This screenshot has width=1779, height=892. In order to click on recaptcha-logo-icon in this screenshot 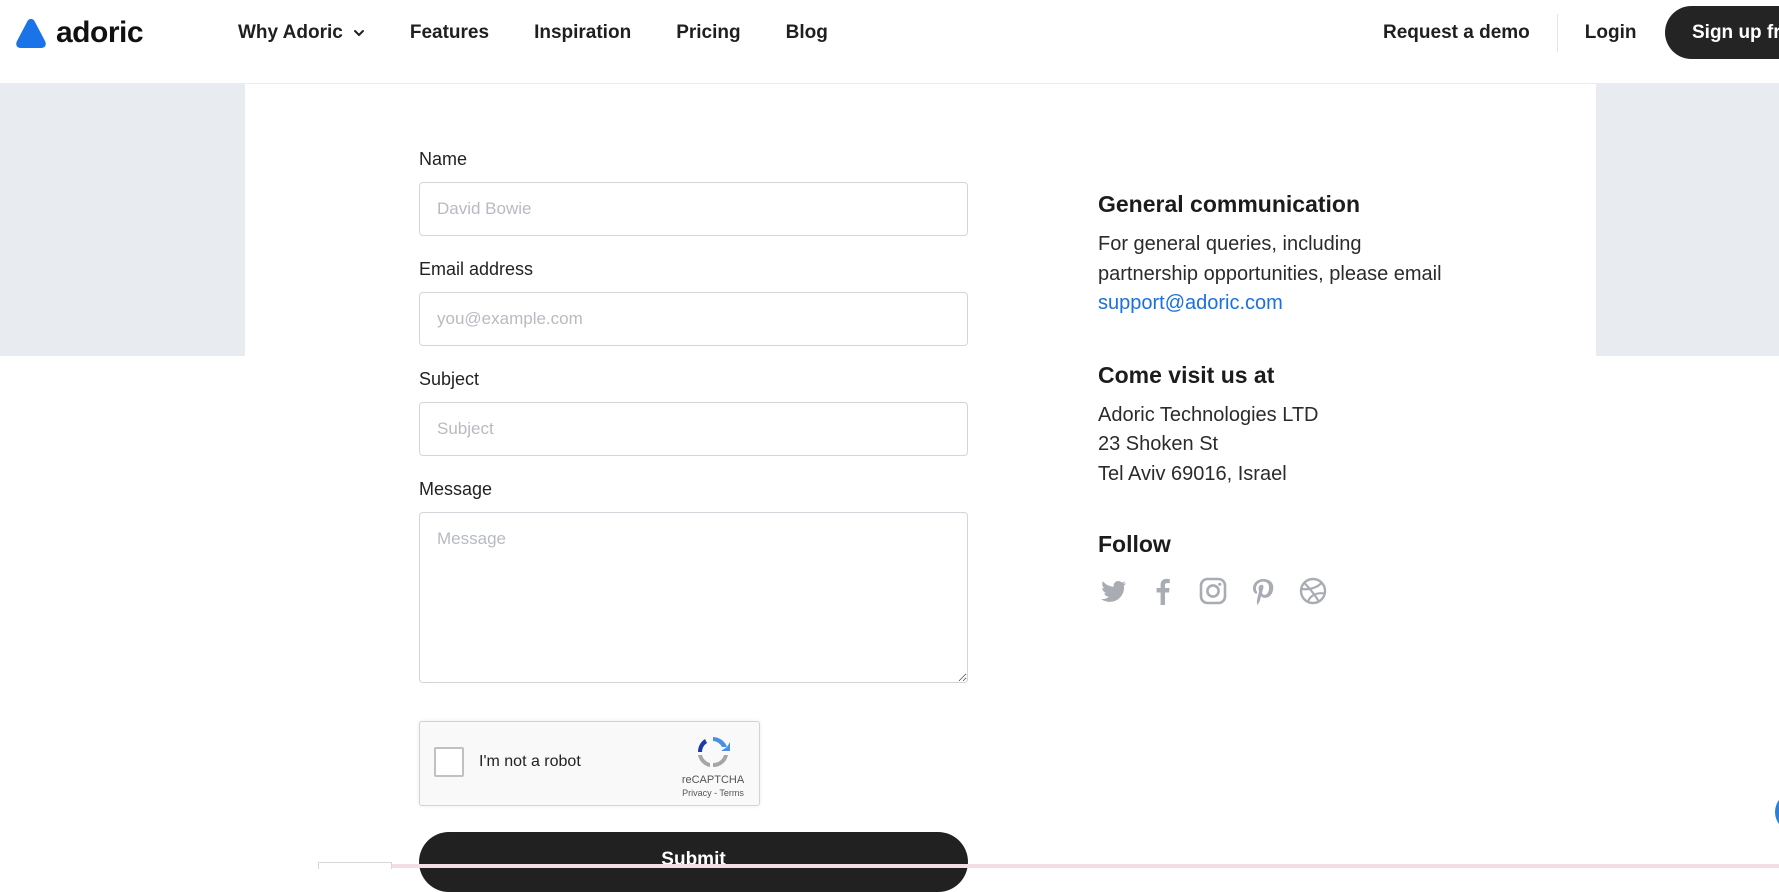, I will do `click(713, 752)`.